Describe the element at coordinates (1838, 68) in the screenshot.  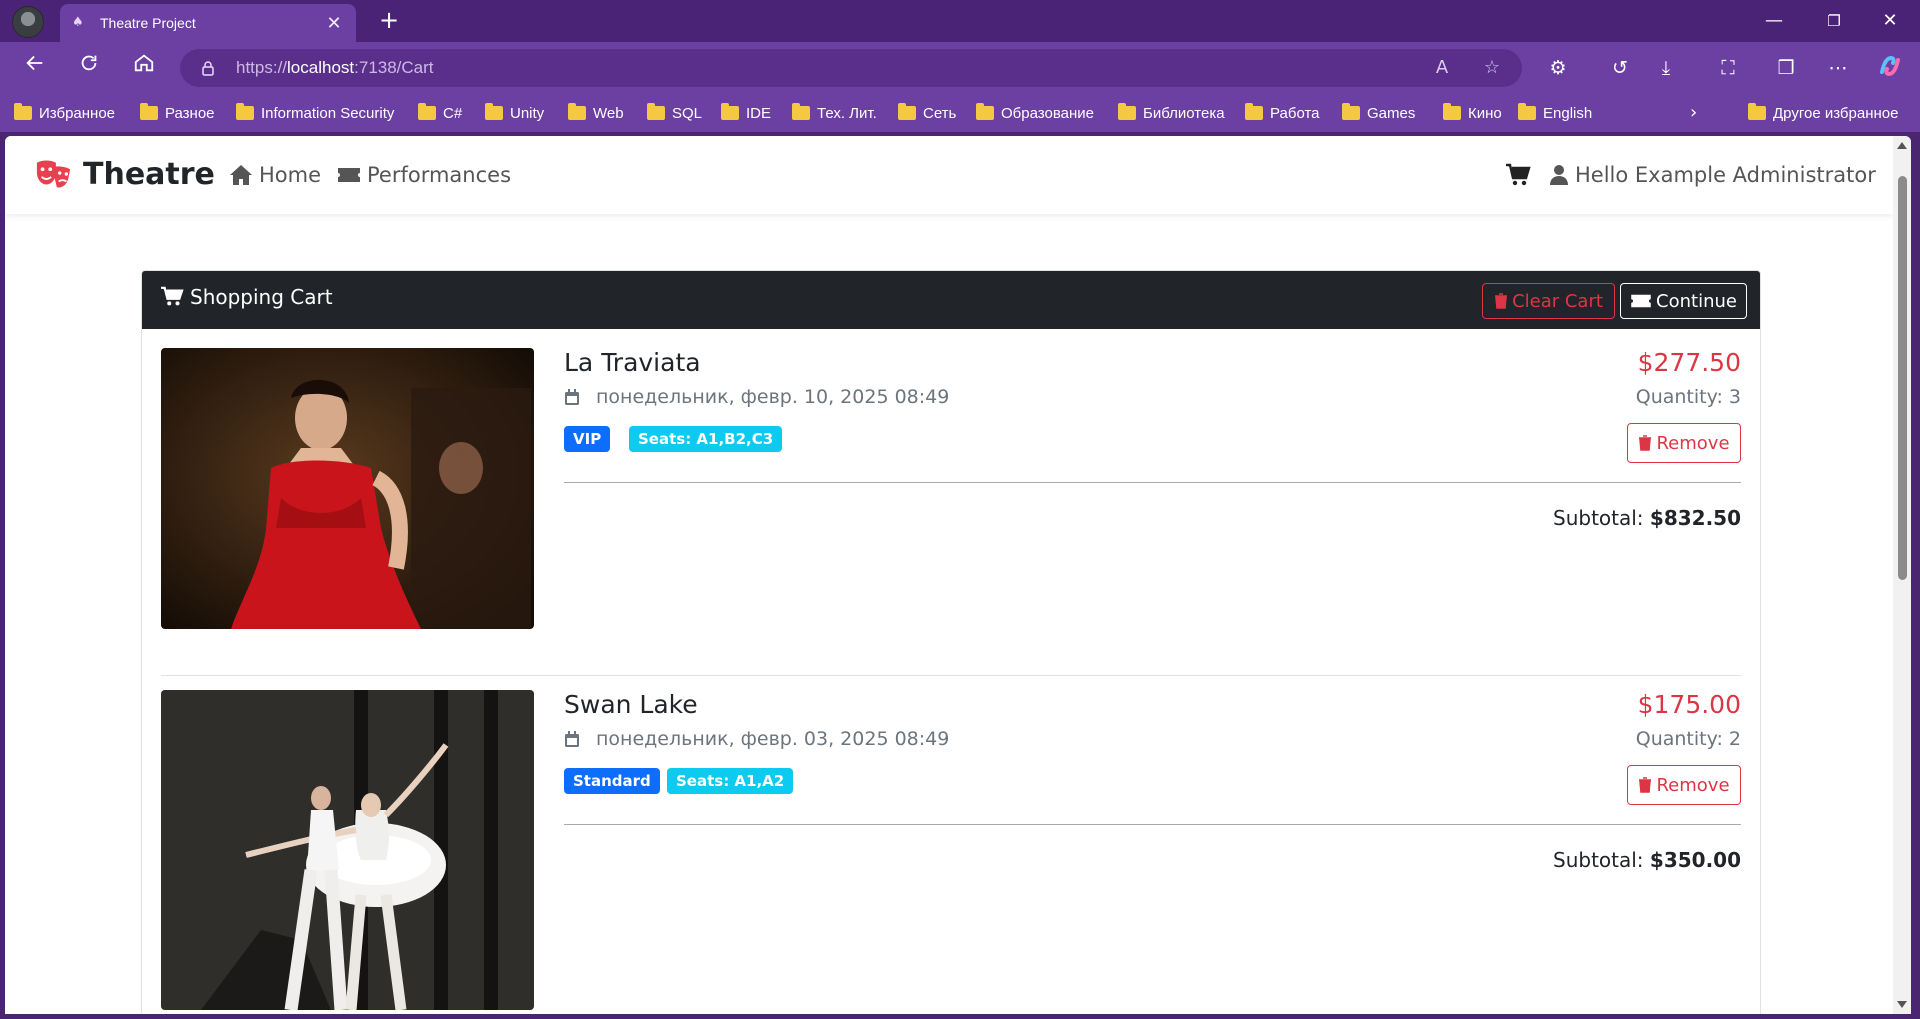
I see `more-menu-icon: ⋯` at that location.